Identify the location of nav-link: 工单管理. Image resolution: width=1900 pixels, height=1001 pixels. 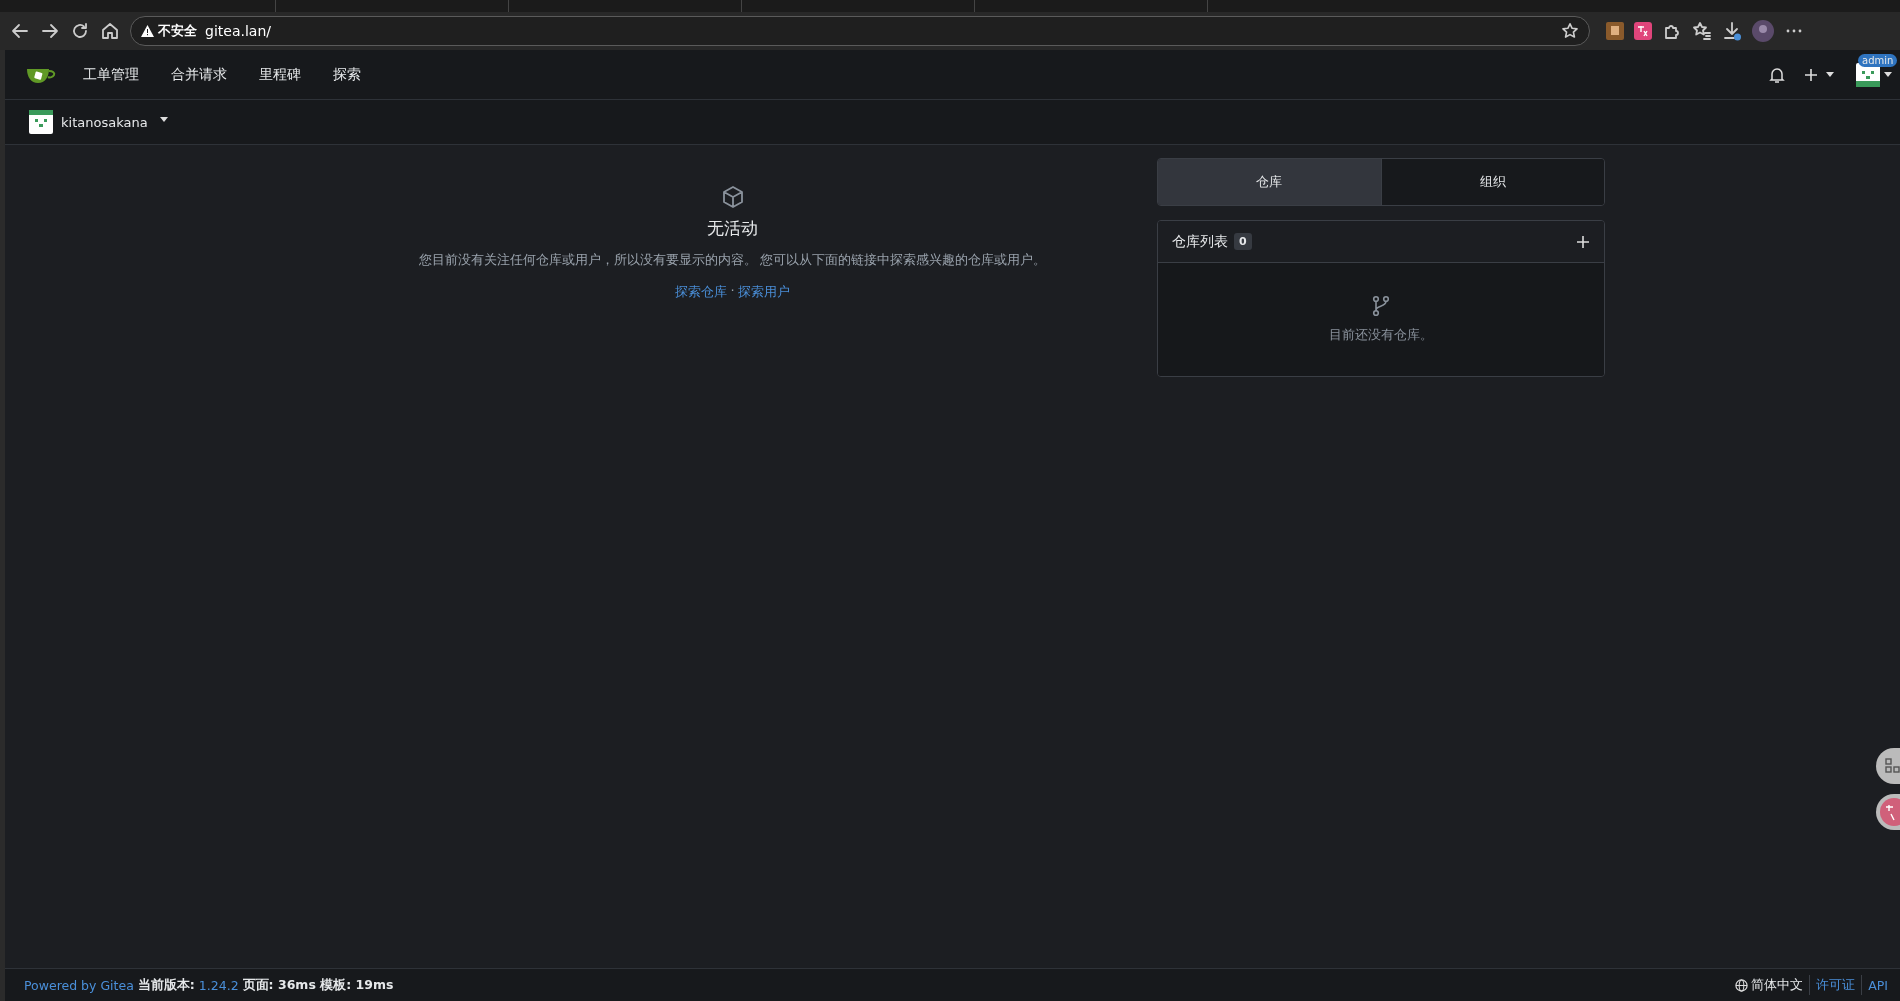
(111, 74).